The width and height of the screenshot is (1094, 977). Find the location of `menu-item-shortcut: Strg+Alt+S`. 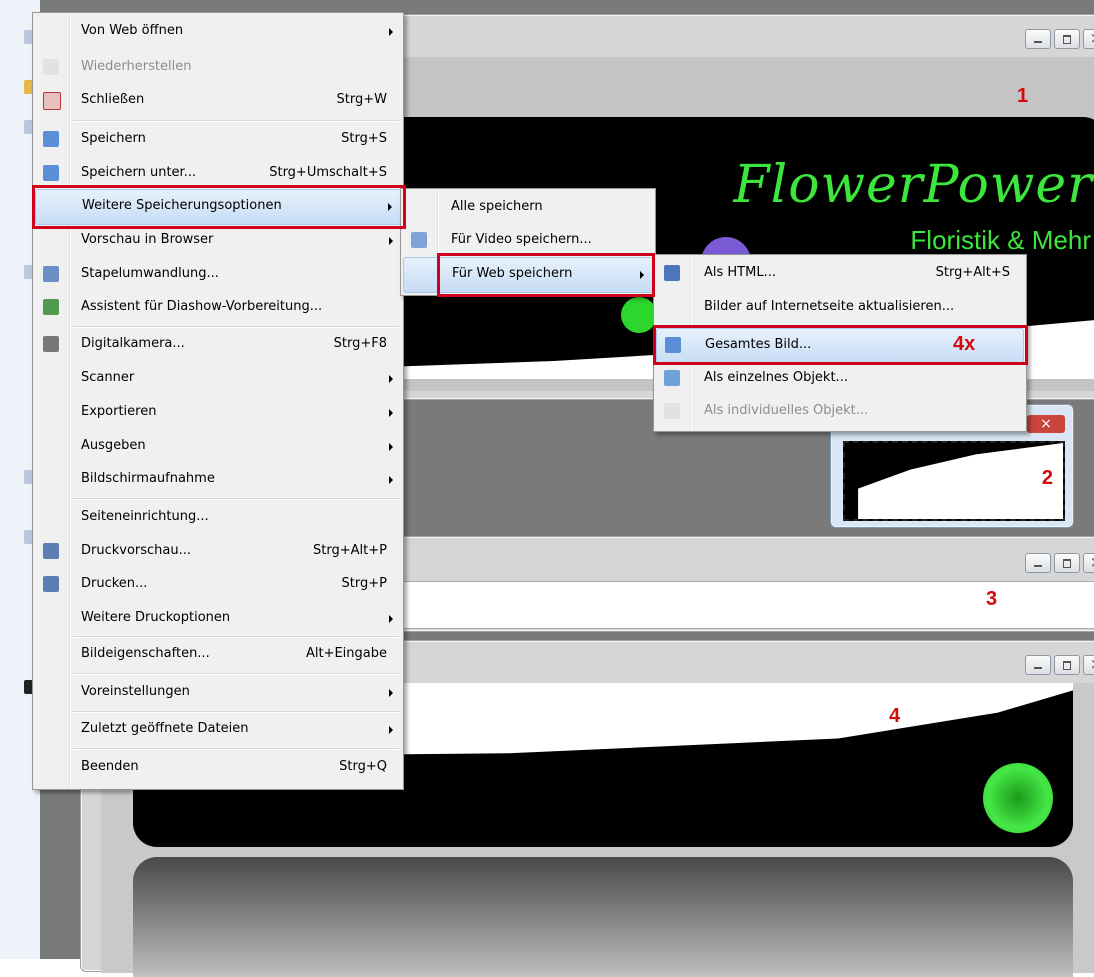

menu-item-shortcut: Strg+Alt+S is located at coordinates (972, 272).